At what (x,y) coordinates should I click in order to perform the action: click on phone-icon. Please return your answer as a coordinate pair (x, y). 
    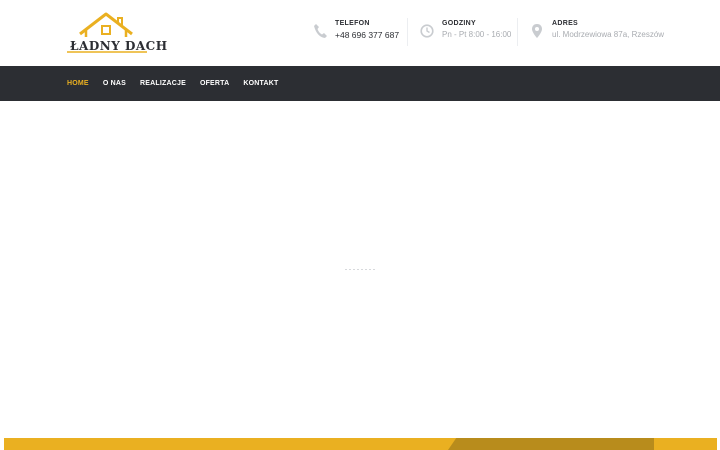
    Looking at the image, I should click on (320, 31).